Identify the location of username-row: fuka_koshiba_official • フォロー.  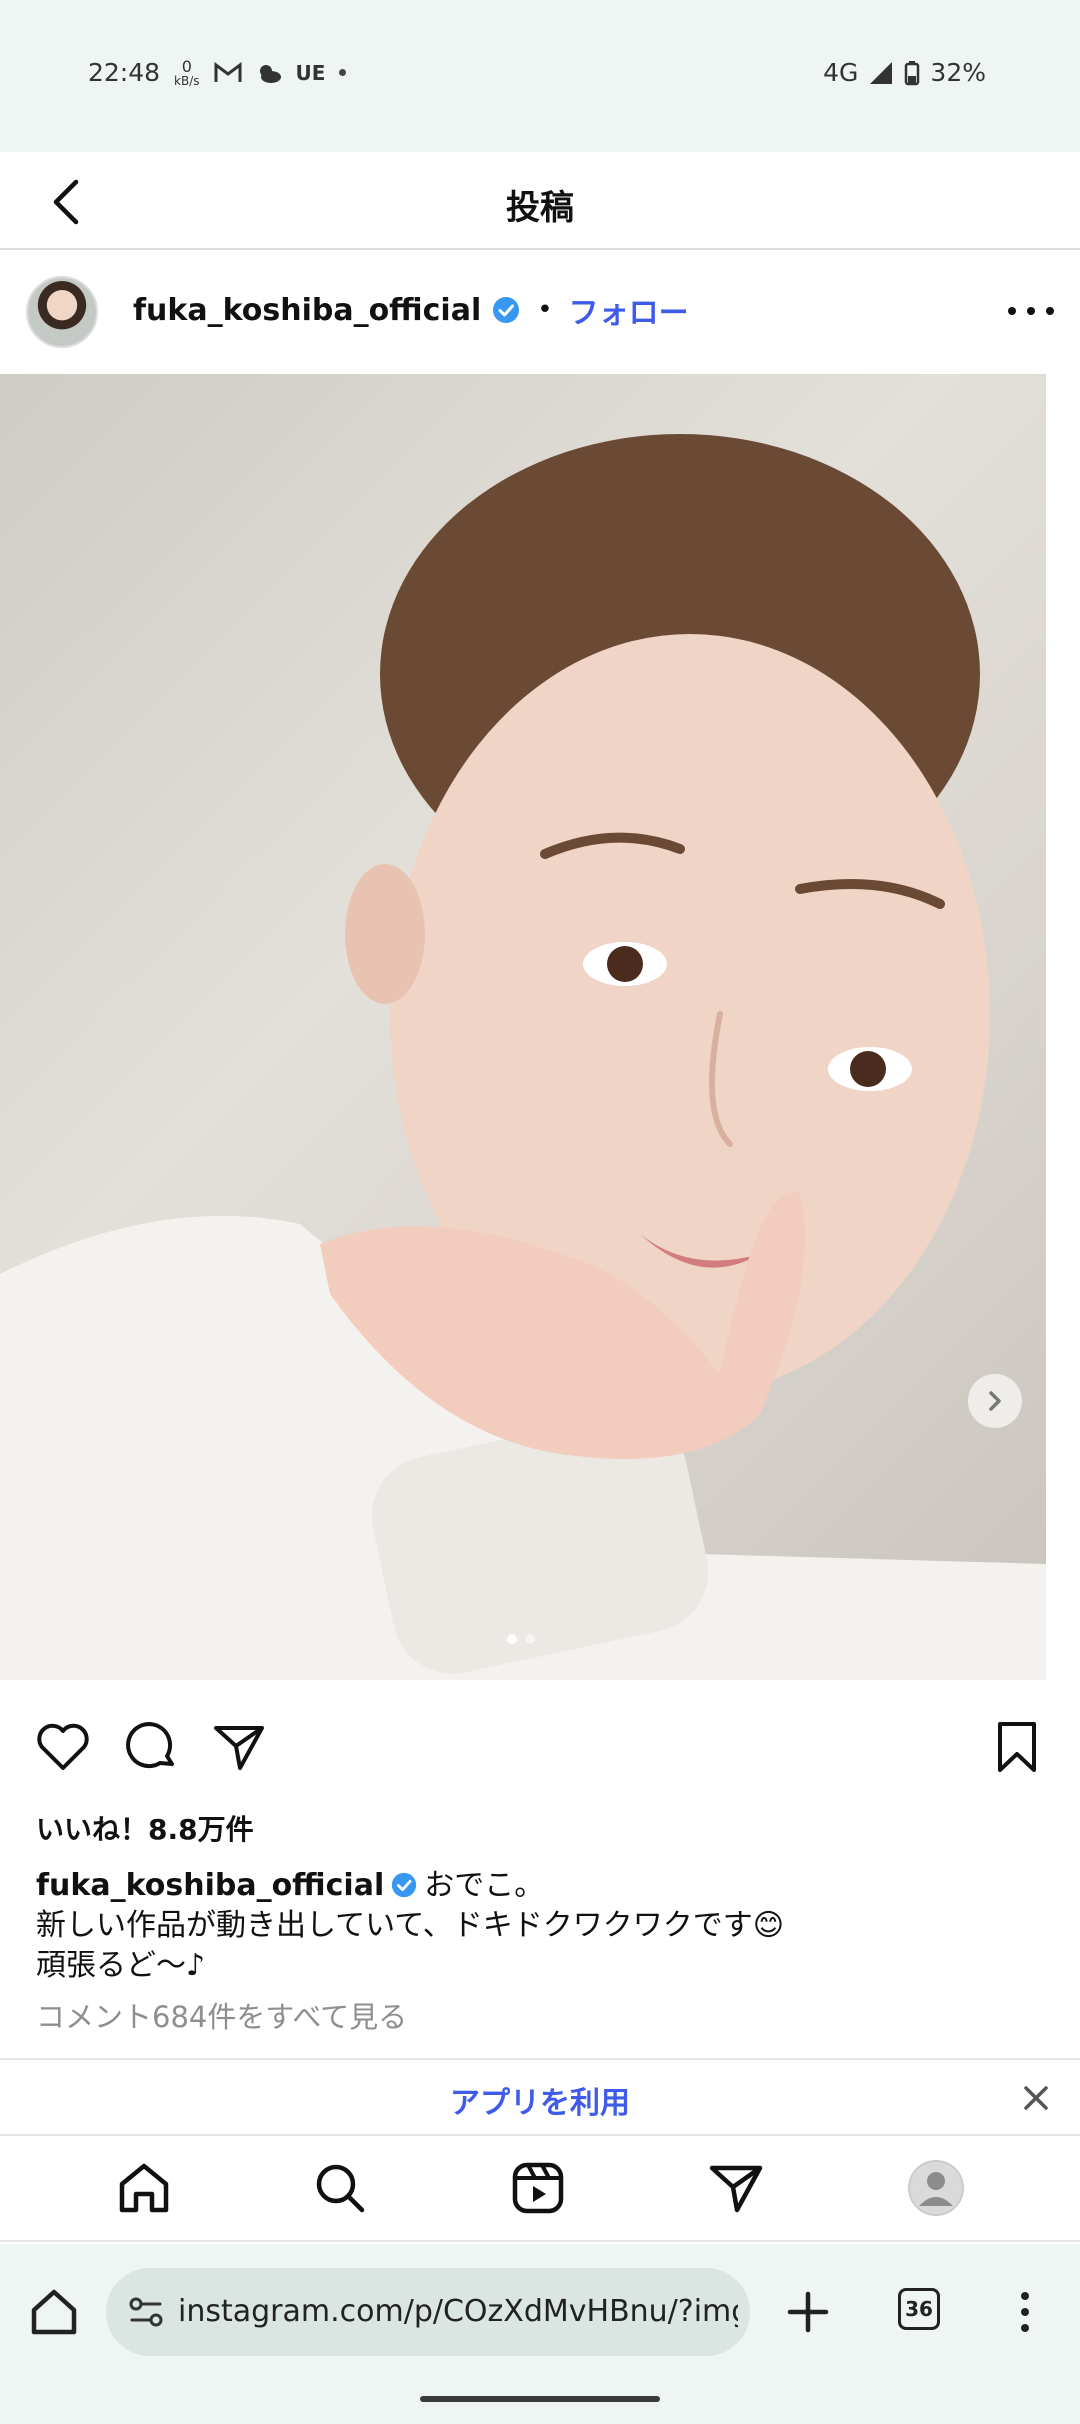
(411, 310).